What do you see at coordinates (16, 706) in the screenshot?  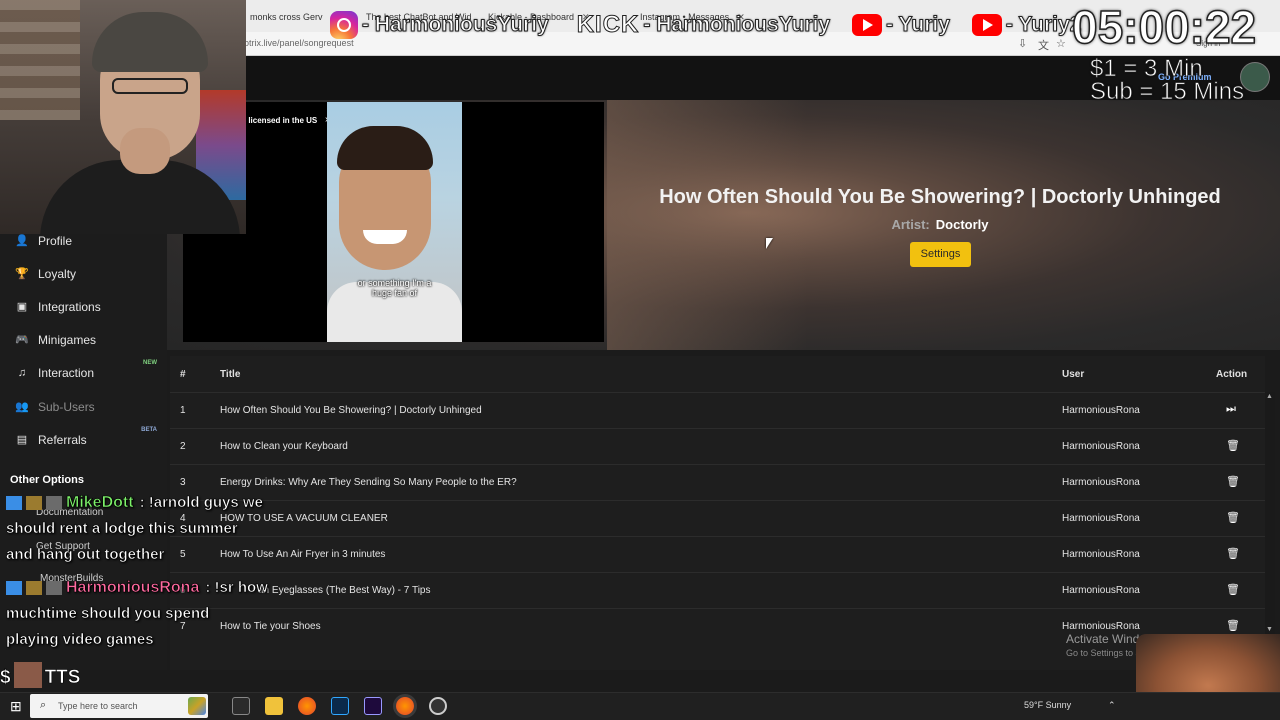 I see `windows-start-icon: ⊞` at bounding box center [16, 706].